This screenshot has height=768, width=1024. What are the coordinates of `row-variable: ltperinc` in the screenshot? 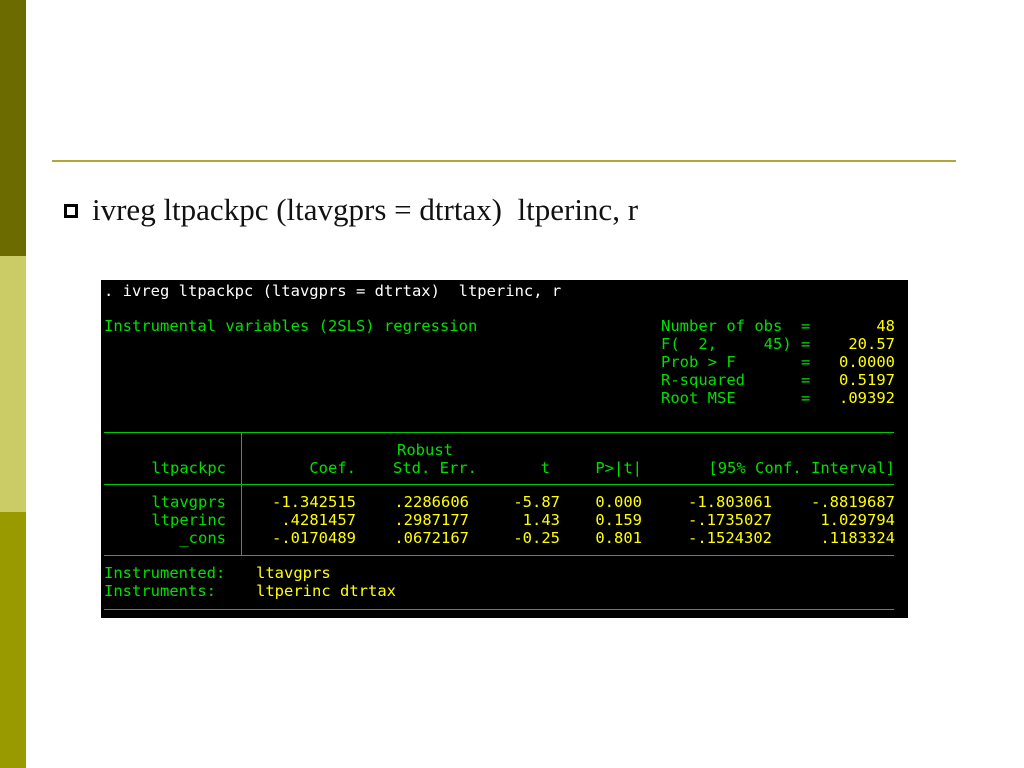 It's located at (188, 520).